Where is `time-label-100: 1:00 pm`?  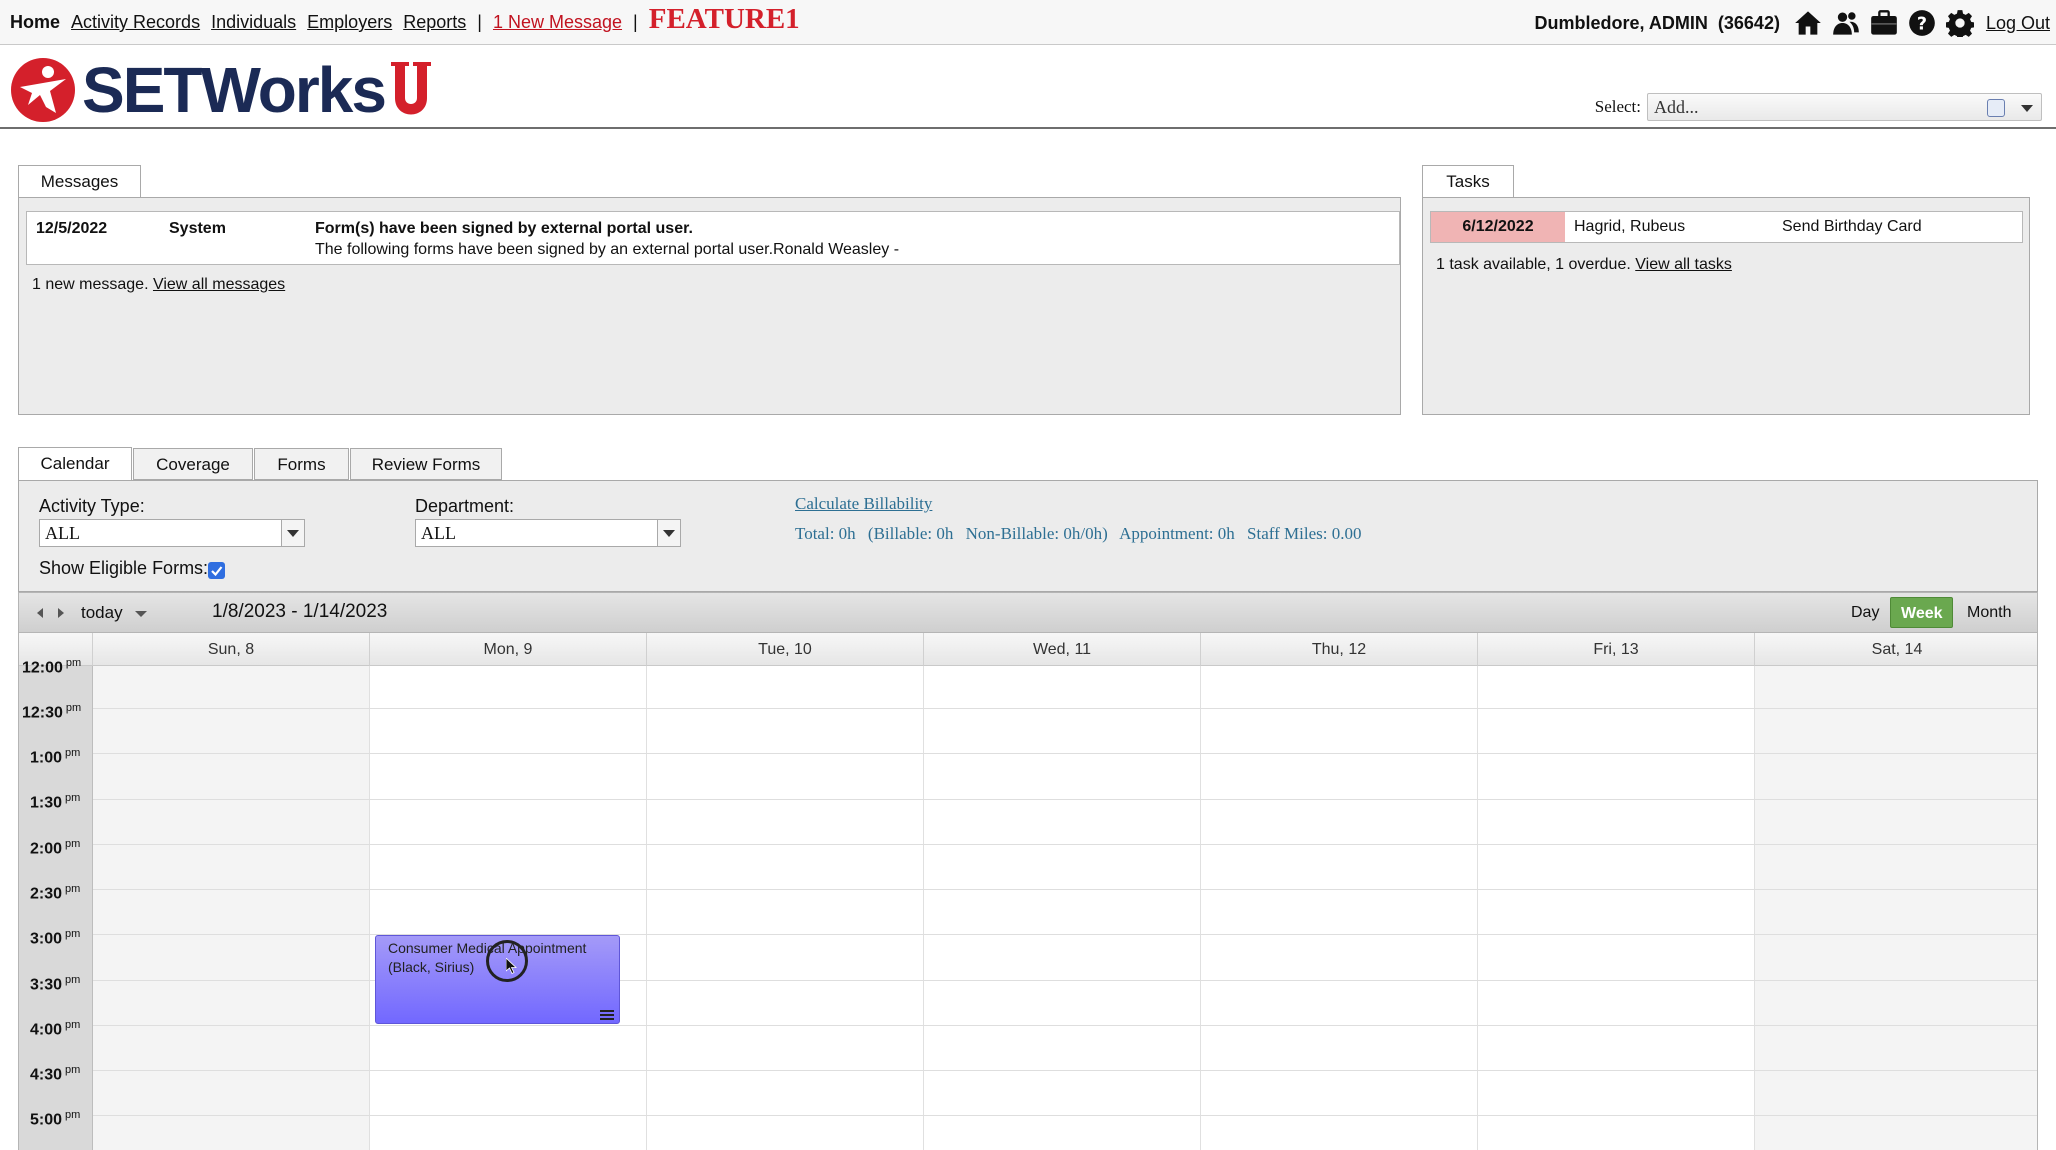 time-label-100: 1:00 pm is located at coordinates (55, 757).